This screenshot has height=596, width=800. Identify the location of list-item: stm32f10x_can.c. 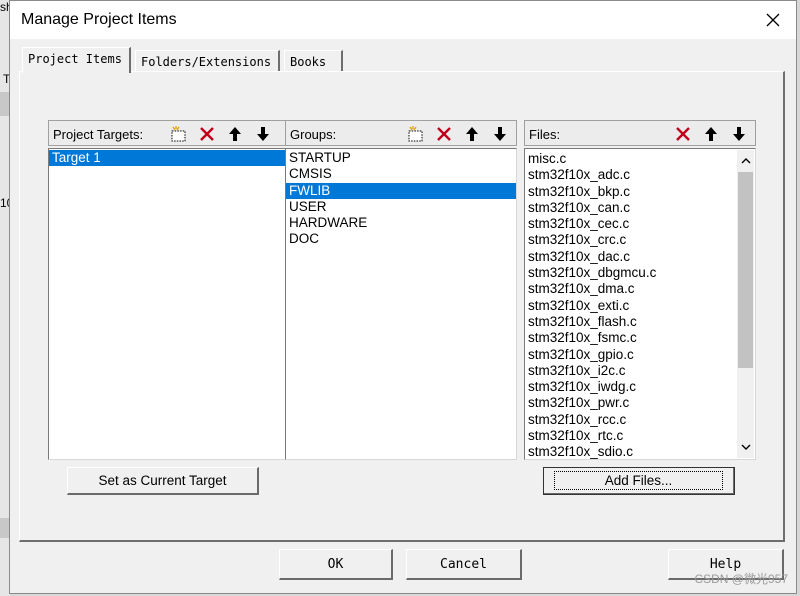
(630, 208).